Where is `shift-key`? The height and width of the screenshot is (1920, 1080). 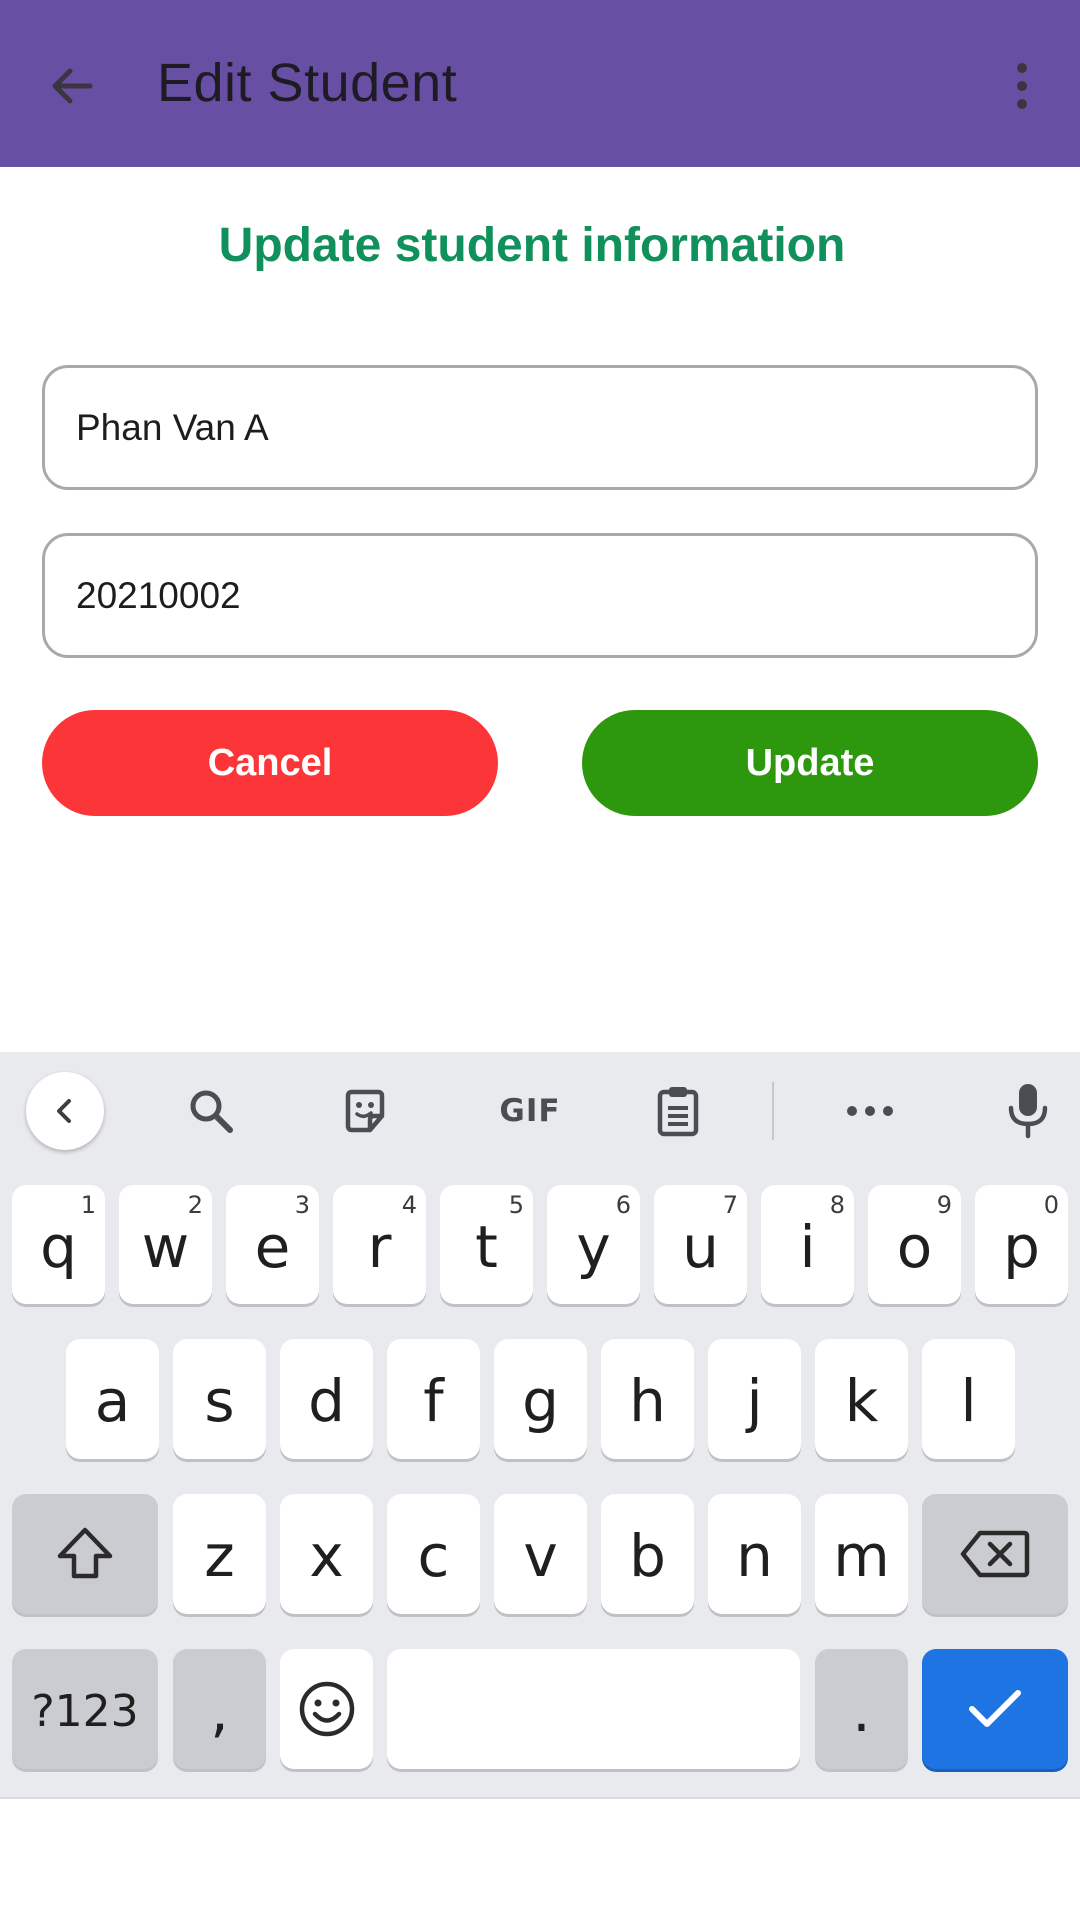
shift-key is located at coordinates (85, 1554).